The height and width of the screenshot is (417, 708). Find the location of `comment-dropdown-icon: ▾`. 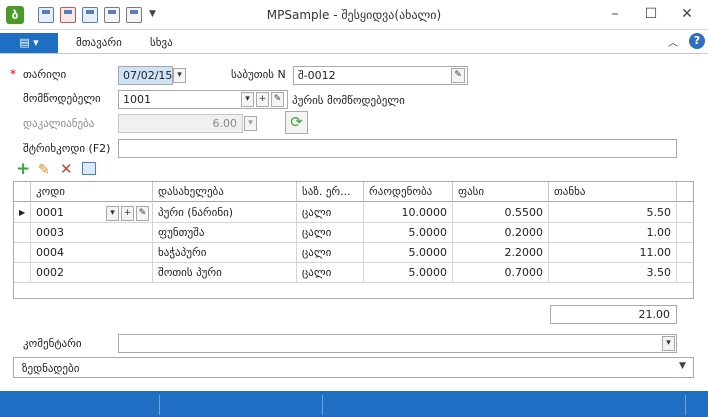

comment-dropdown-icon: ▾ is located at coordinates (668, 343).